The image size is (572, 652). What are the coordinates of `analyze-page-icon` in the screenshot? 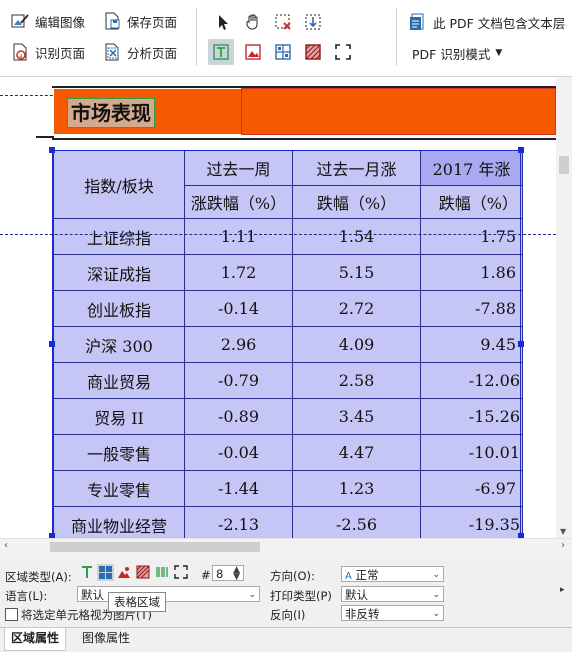 It's located at (112, 52).